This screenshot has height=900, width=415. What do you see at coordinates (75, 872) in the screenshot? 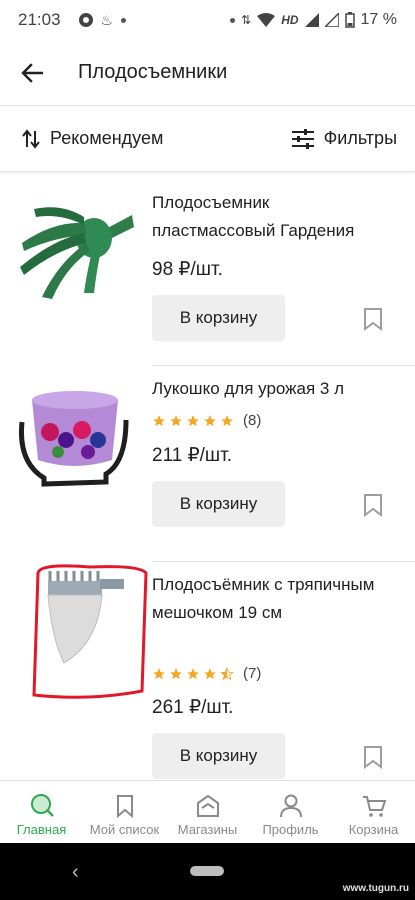
I see `system-back-icon: ‹` at bounding box center [75, 872].